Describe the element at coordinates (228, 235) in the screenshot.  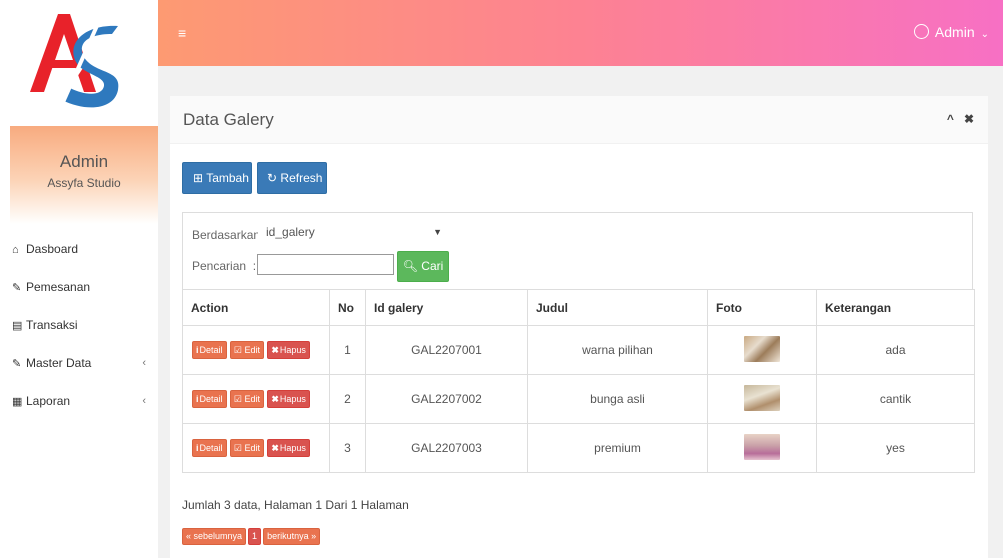
I see `search-by-label: Berdasarkan:` at that location.